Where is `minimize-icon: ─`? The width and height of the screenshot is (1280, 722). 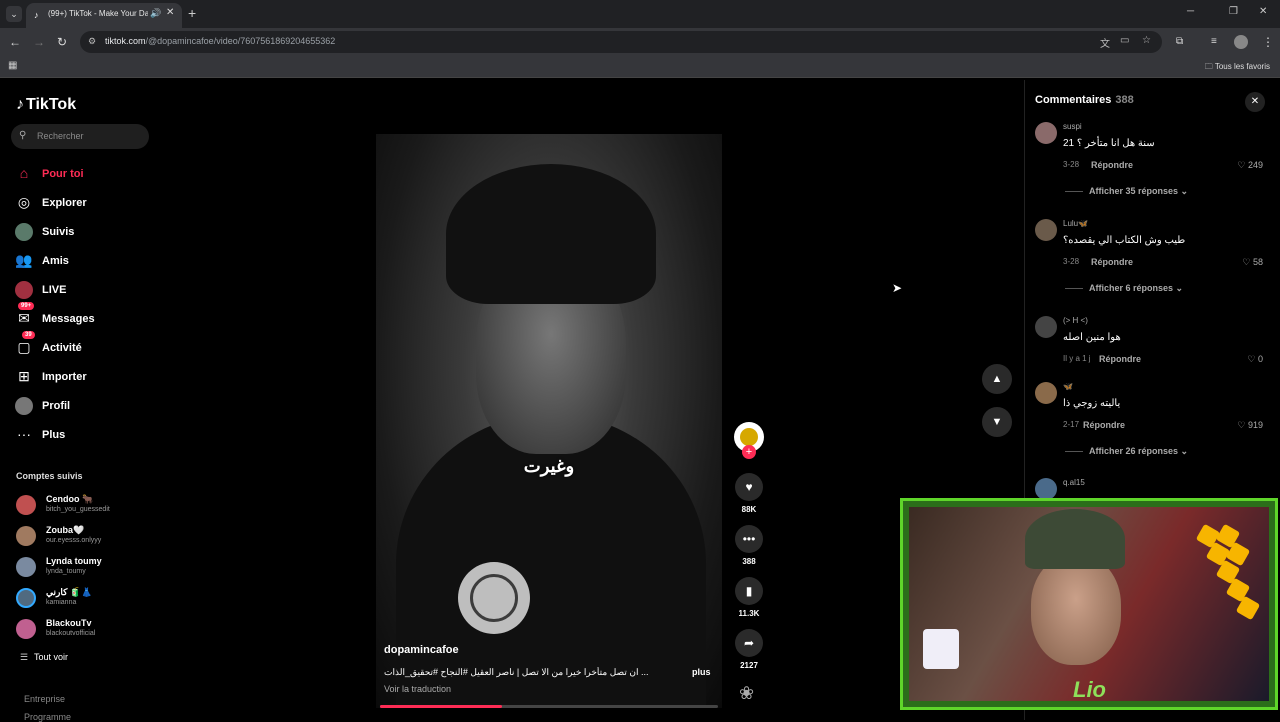 minimize-icon: ─ is located at coordinates (1190, 11).